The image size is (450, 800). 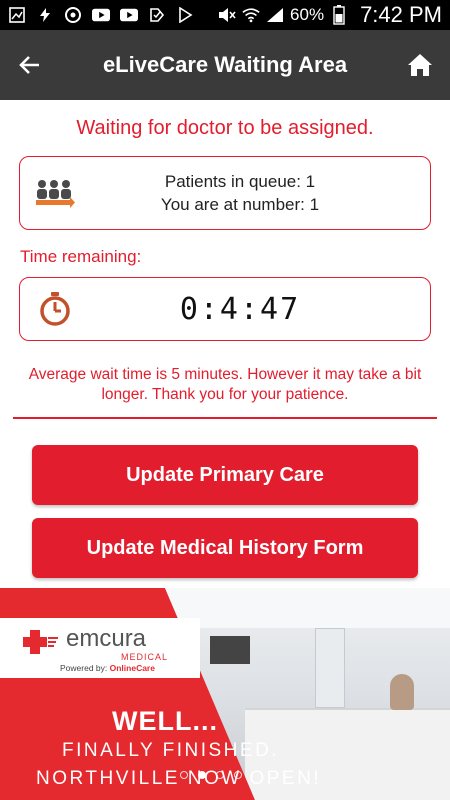 I want to click on system-indicators: 60% 7:42 PM, so click(x=330, y=15).